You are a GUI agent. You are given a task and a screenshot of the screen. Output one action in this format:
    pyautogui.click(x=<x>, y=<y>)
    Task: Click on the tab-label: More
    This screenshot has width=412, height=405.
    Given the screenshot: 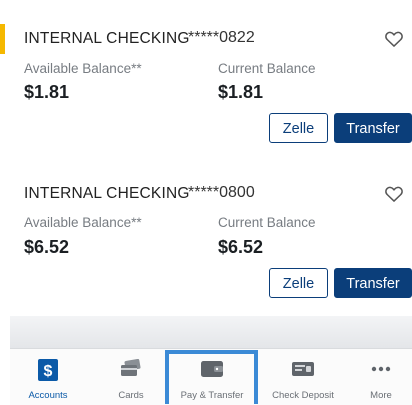 What is the action you would take?
    pyautogui.click(x=381, y=395)
    